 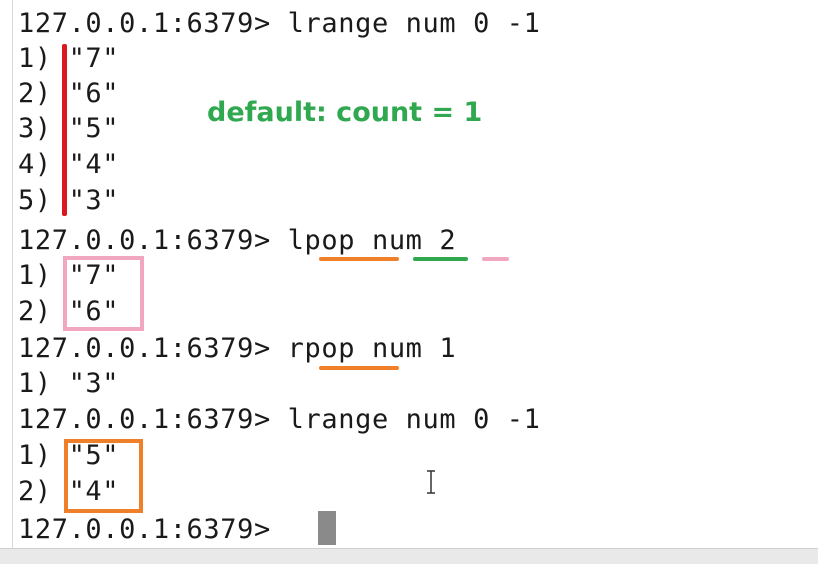 I want to click on lrange-result-box, so click(x=103, y=476).